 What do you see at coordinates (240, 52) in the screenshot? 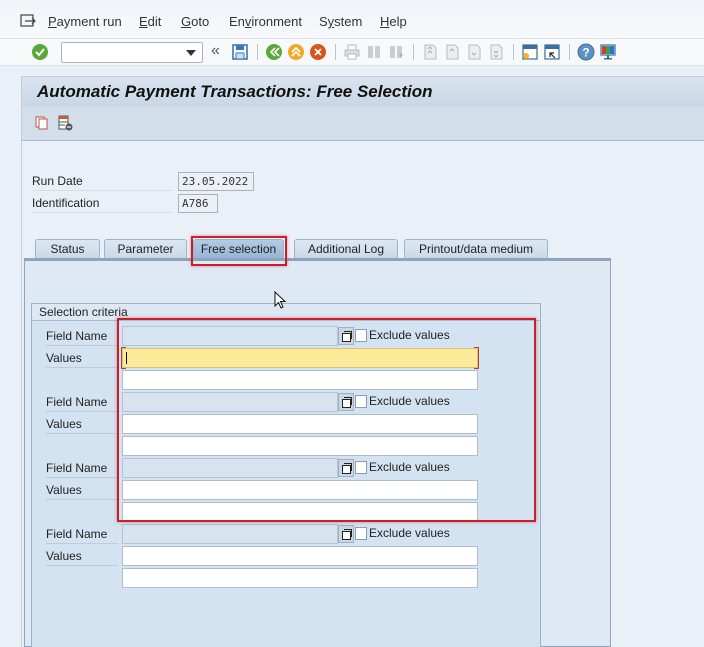
I see `save-icon` at bounding box center [240, 52].